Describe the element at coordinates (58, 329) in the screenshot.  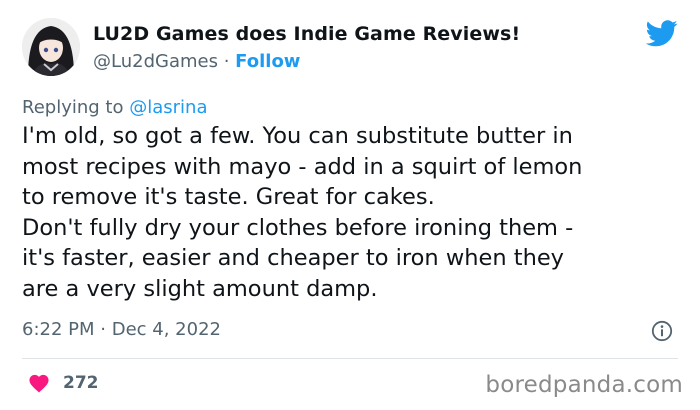
I see `timestamp-time: 6:22 PM` at that location.